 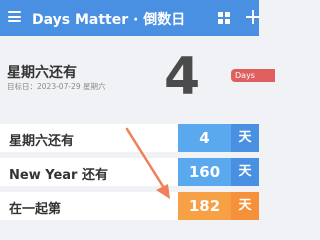 What do you see at coordinates (204, 138) in the screenshot?
I see `event-day-count: 4` at bounding box center [204, 138].